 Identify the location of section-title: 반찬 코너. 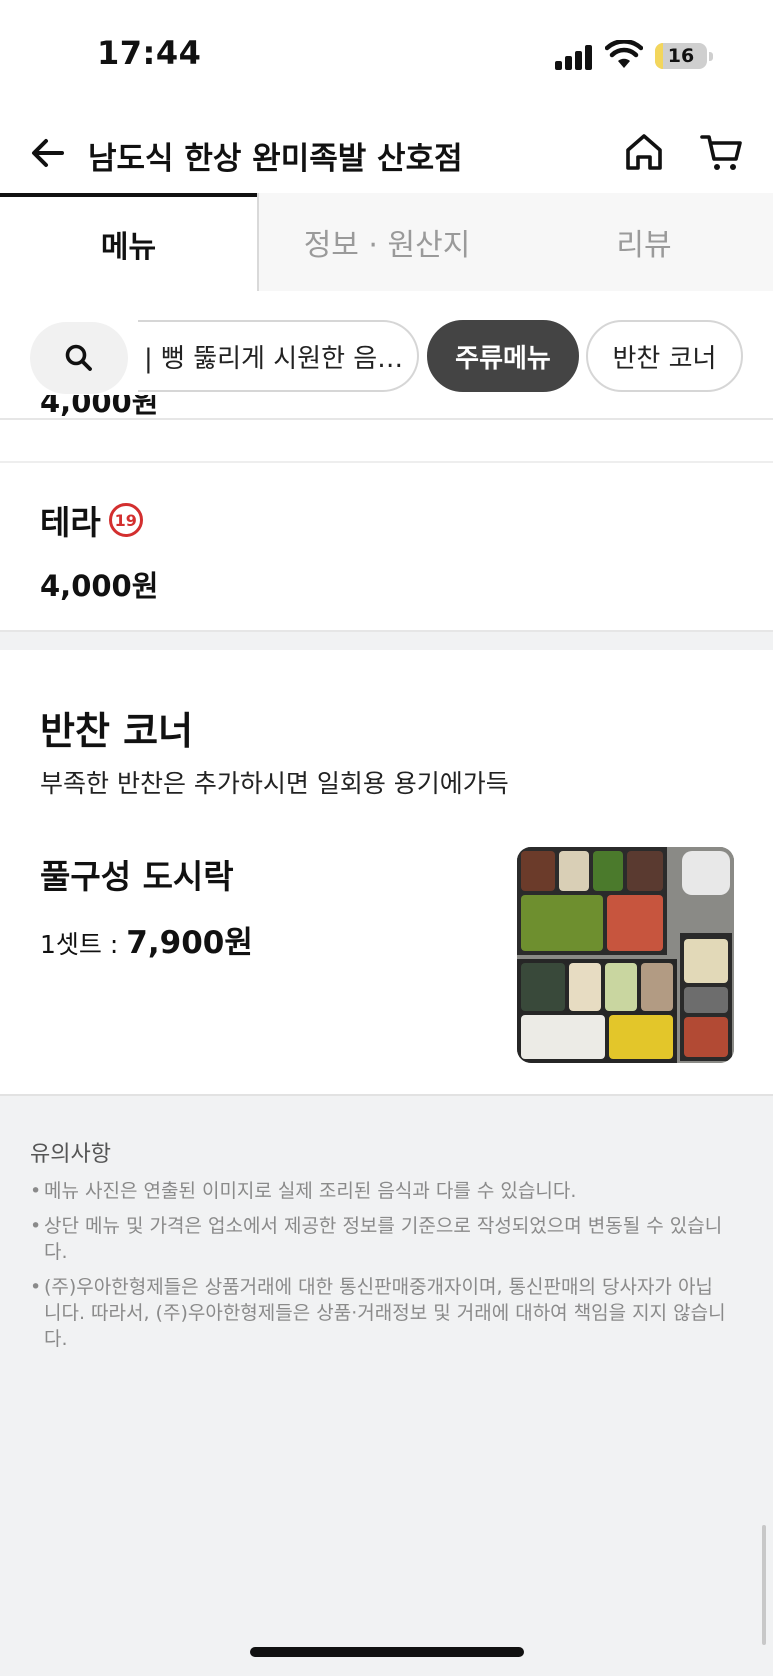
(117, 731).